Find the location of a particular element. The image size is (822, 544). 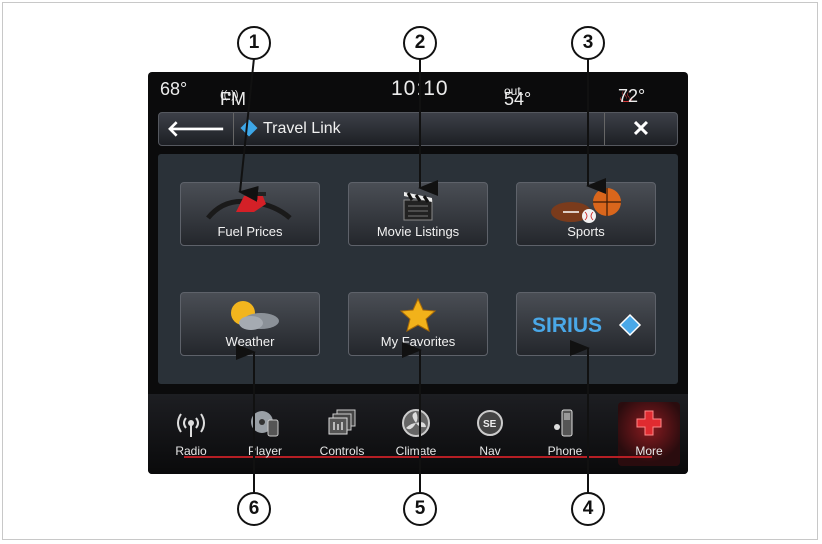

tile-label: SIRIUS is located at coordinates (567, 325).